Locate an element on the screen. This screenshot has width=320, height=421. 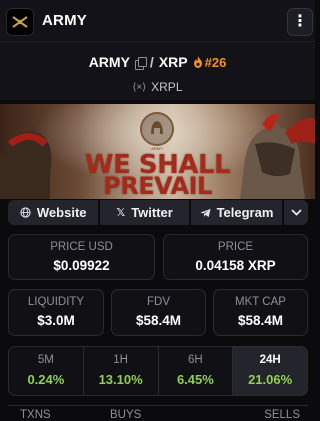
price-usd-value: $0.09922 is located at coordinates (81, 265).